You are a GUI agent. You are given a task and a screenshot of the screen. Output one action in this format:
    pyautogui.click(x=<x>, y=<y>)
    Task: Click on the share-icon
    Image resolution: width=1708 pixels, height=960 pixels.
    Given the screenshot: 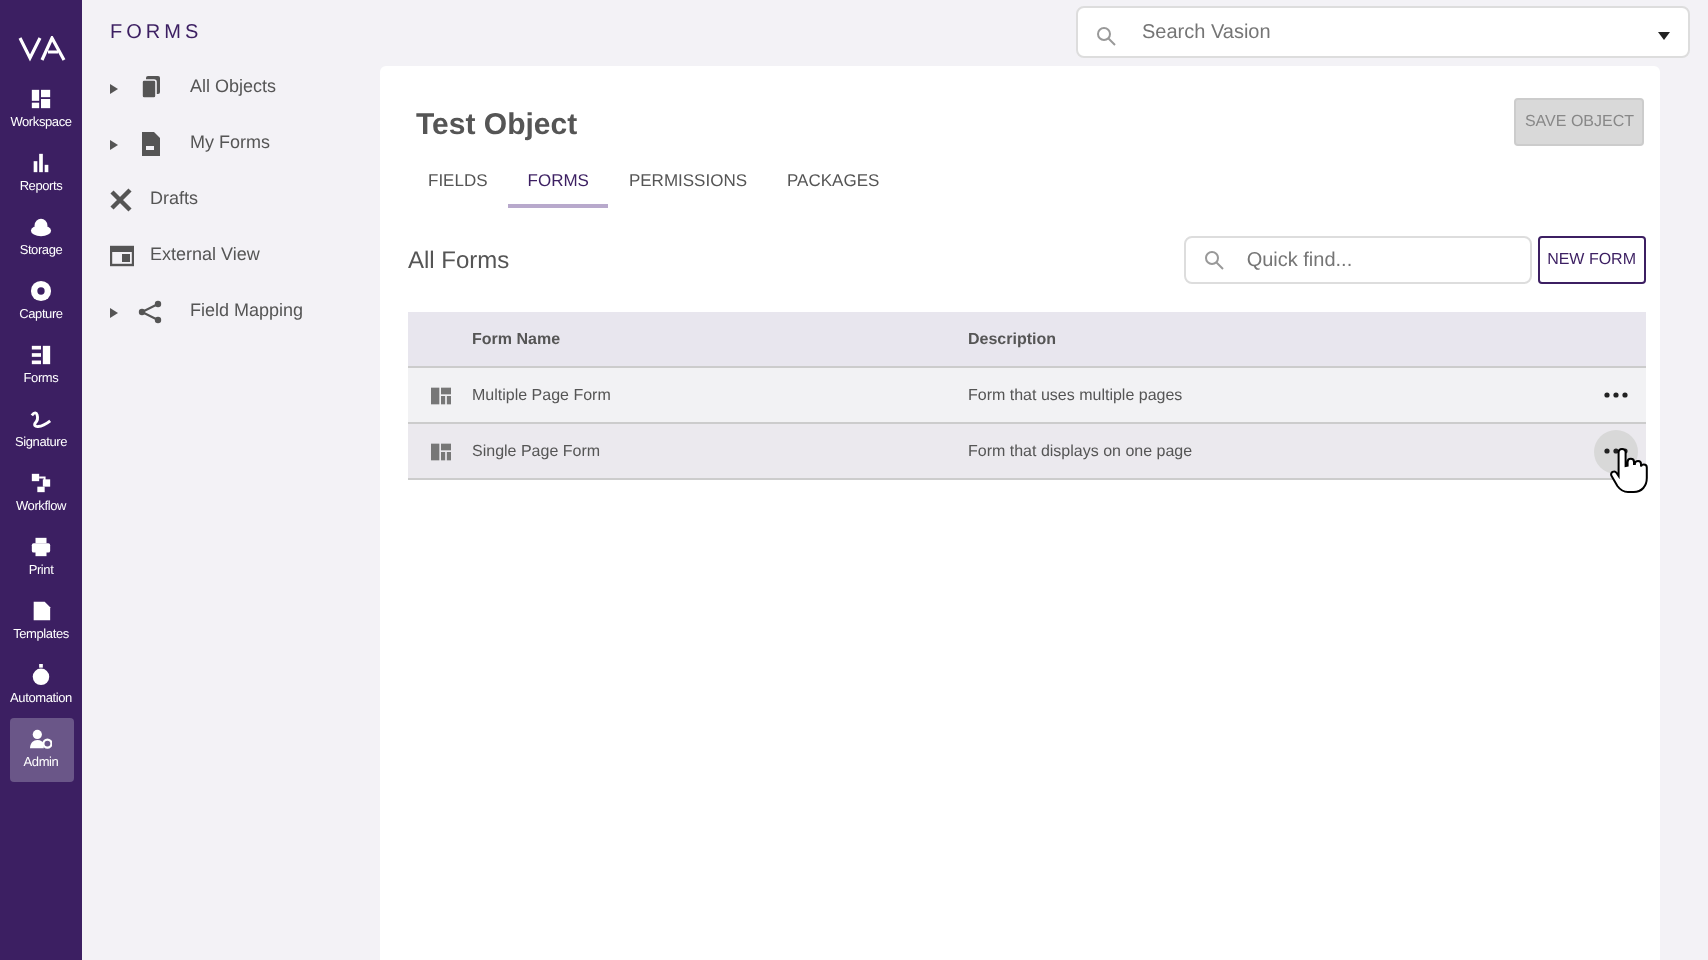 What is the action you would take?
    pyautogui.click(x=150, y=312)
    